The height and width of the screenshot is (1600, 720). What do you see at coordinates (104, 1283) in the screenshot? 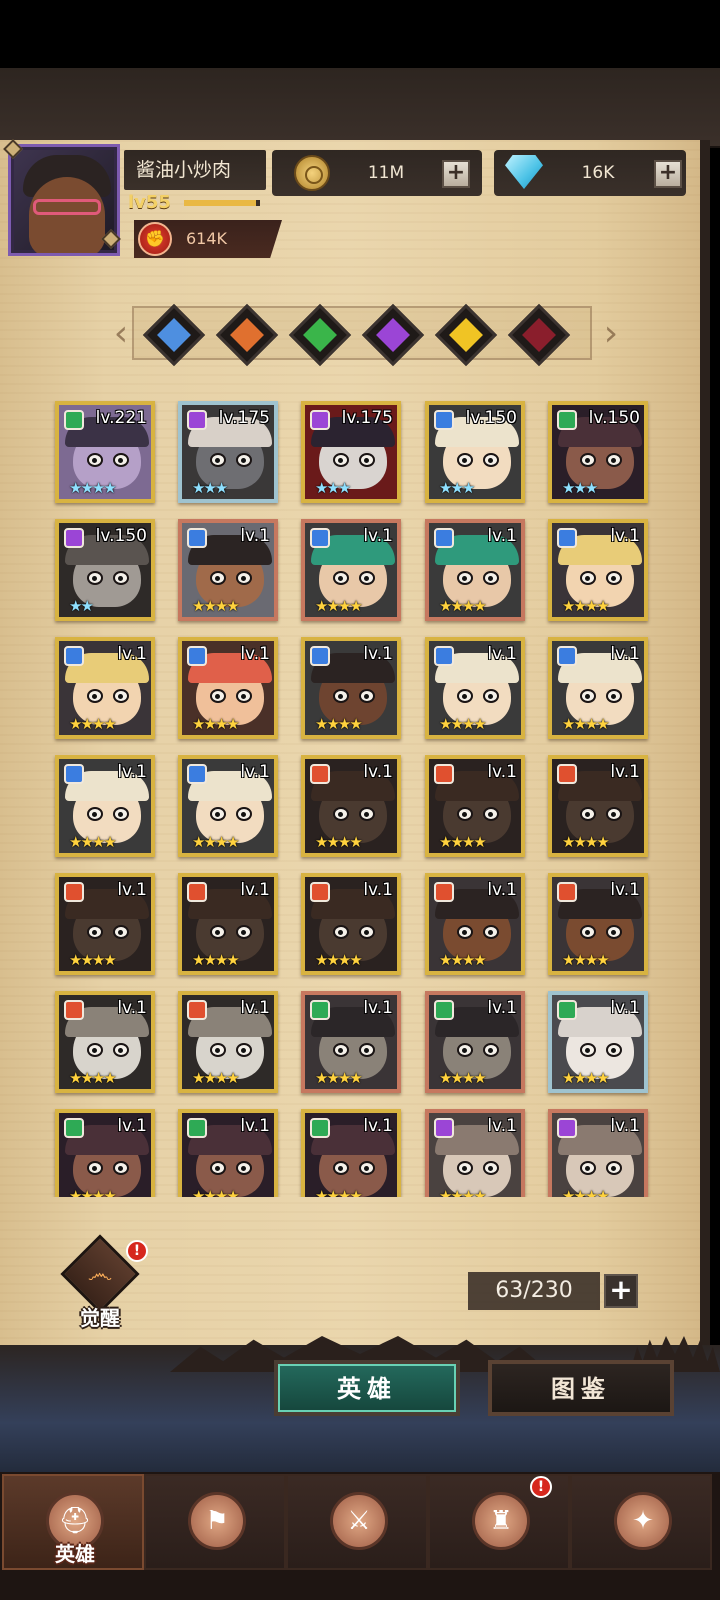
I see `awaken-button: ෴ 觉醒 !` at bounding box center [104, 1283].